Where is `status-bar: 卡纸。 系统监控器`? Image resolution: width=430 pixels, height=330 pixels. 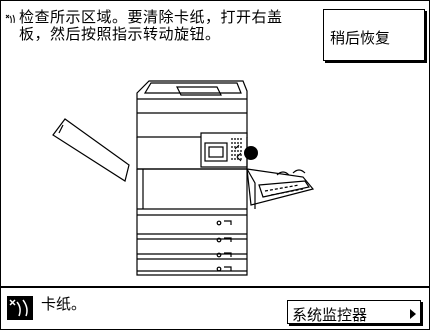
status-bar: 卡纸。 系统监控器 is located at coordinates (215, 308).